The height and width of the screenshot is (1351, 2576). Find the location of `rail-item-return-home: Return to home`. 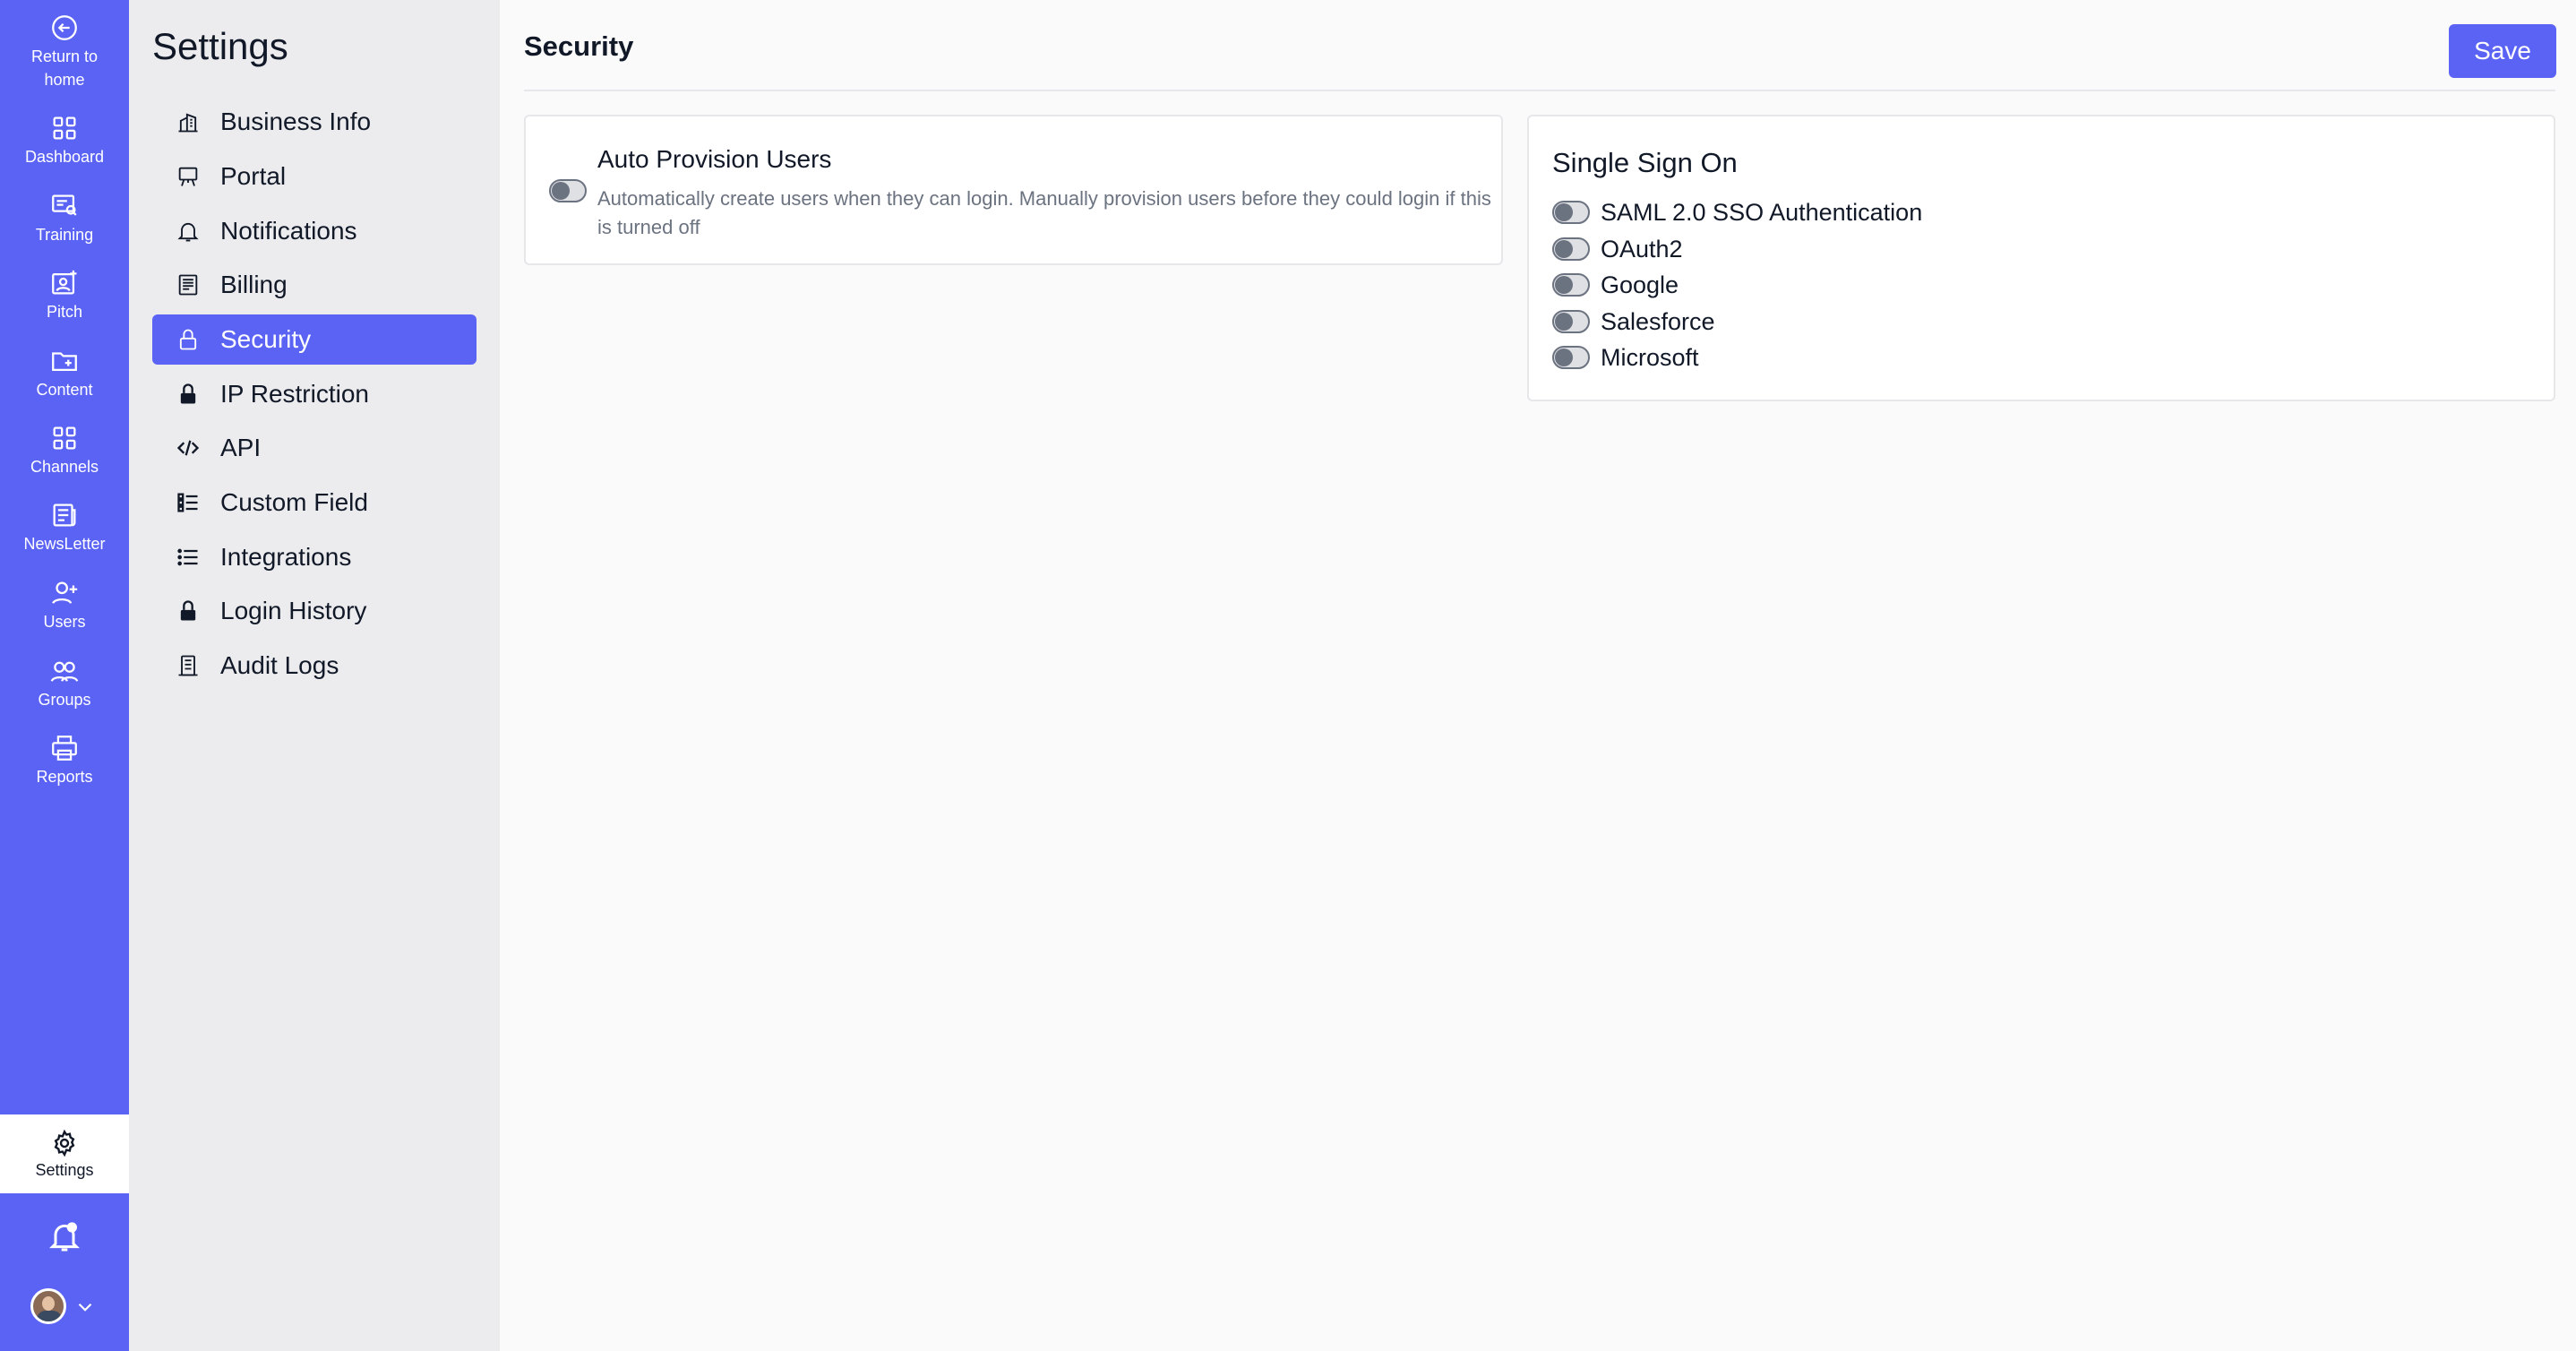

rail-item-return-home: Return to home is located at coordinates (64, 52).